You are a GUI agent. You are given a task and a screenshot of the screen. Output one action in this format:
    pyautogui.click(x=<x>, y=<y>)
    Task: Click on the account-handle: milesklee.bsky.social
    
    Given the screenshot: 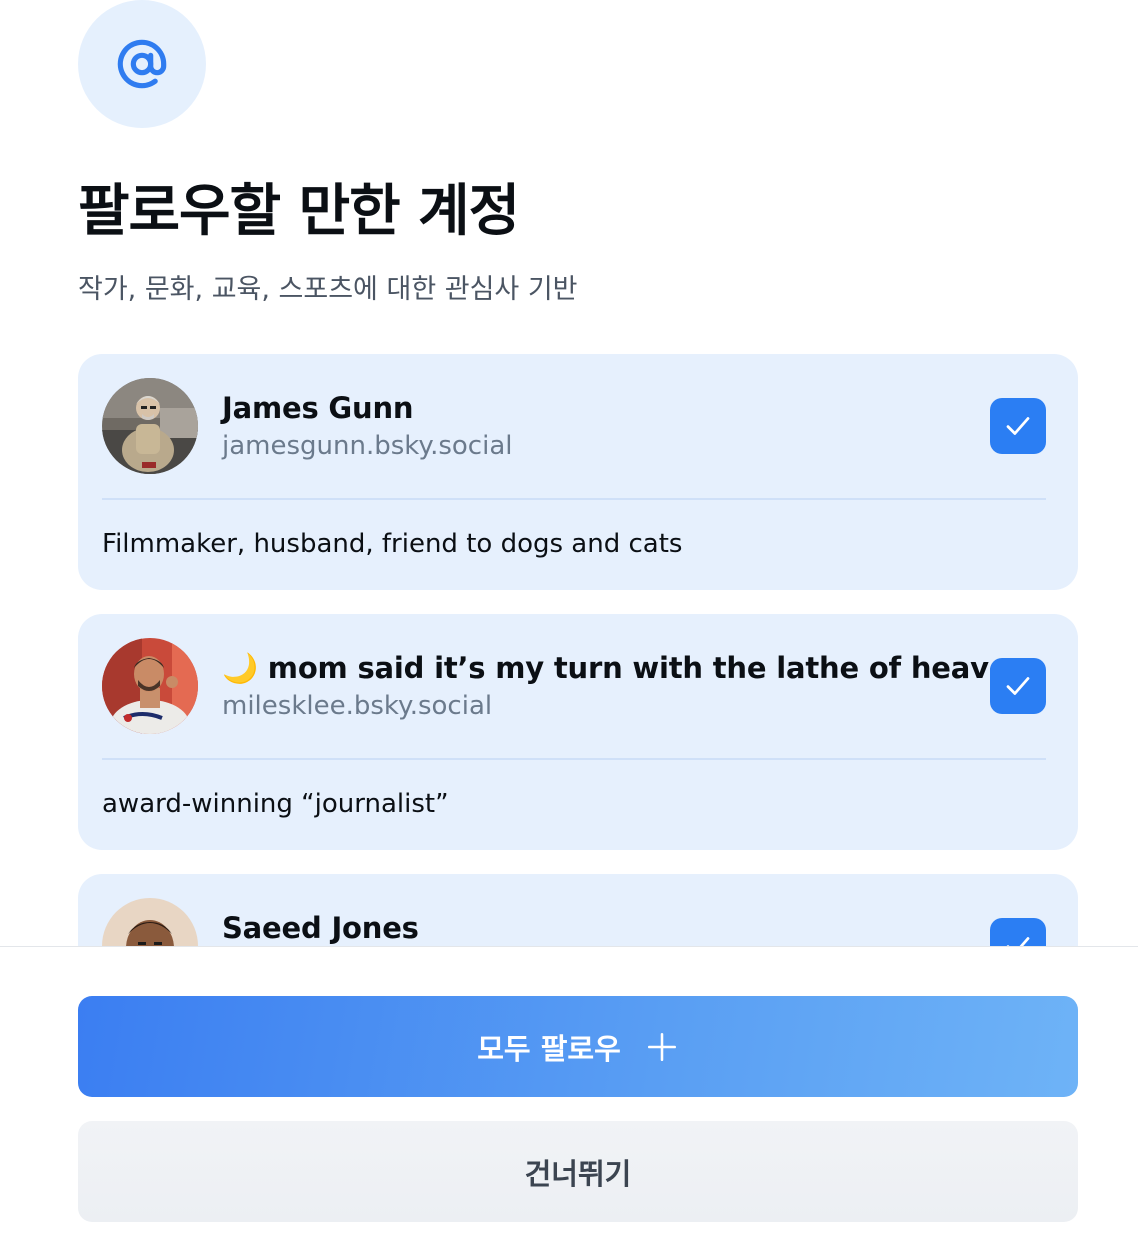 What is the action you would take?
    pyautogui.click(x=357, y=706)
    